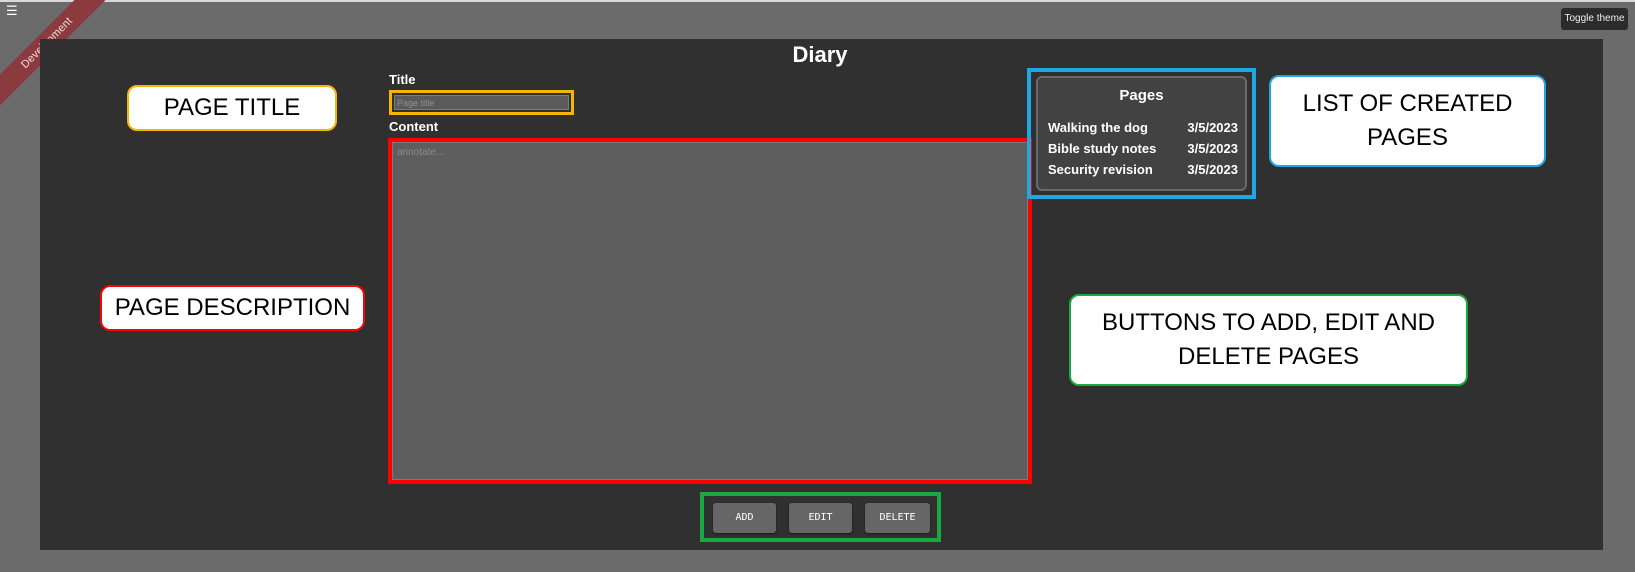 The width and height of the screenshot is (1635, 572). I want to click on page-description-callout: PAGE DESCRIPTION, so click(232, 308).